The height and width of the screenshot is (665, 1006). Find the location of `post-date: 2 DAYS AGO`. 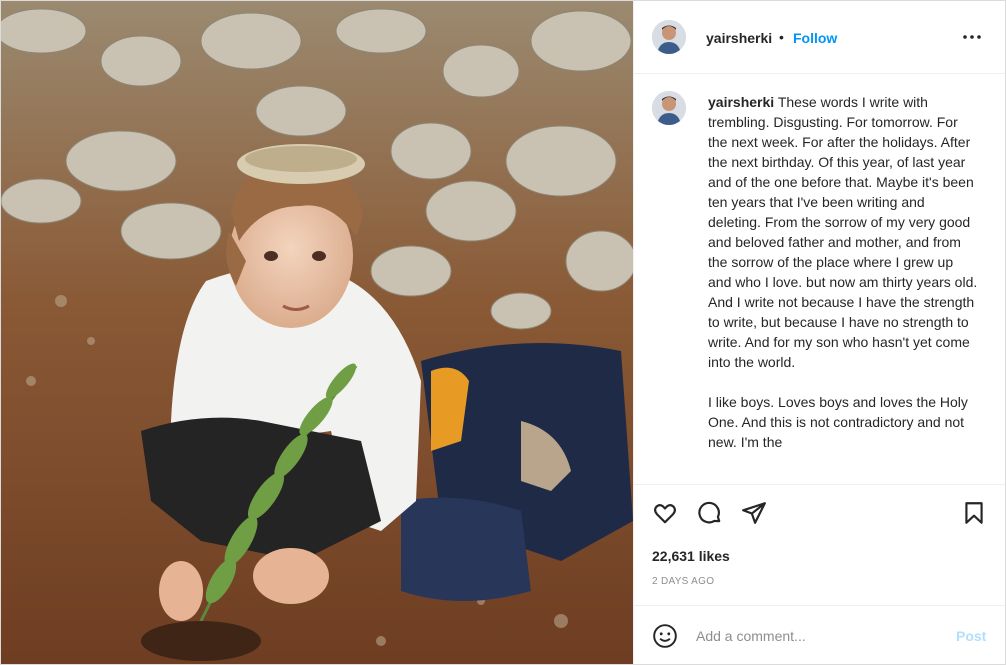

post-date: 2 DAYS AGO is located at coordinates (683, 581).